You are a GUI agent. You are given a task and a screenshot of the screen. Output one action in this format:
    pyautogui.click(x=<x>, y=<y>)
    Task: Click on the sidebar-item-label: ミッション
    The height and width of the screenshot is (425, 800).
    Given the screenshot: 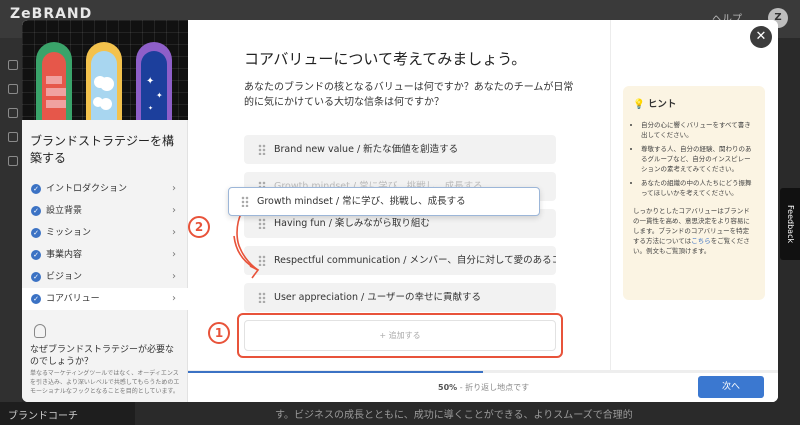 What is the action you would take?
    pyautogui.click(x=69, y=233)
    